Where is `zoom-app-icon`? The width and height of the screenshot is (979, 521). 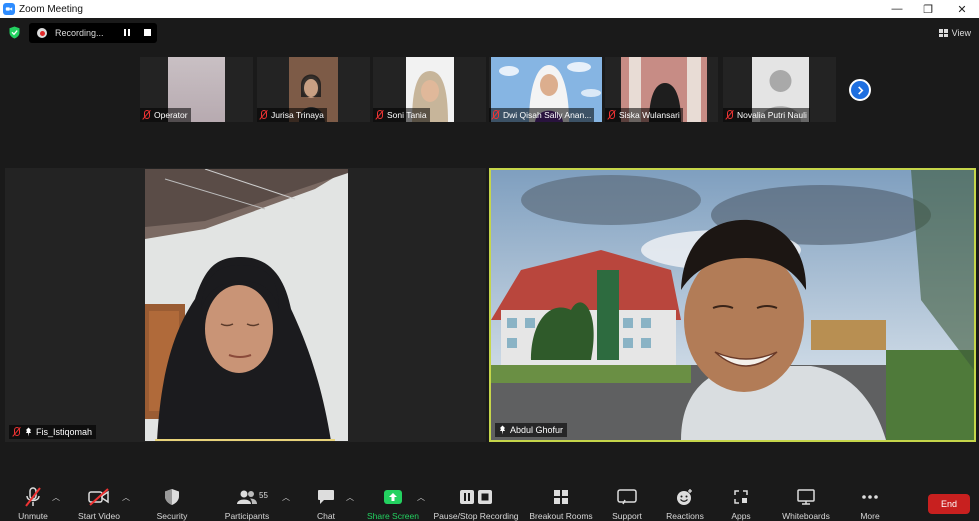
zoom-app-icon is located at coordinates (9, 9).